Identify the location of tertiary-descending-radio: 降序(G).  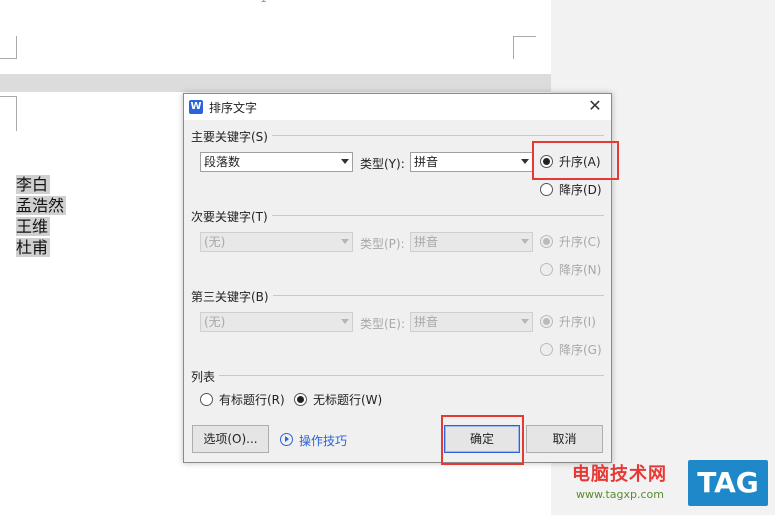
(571, 350).